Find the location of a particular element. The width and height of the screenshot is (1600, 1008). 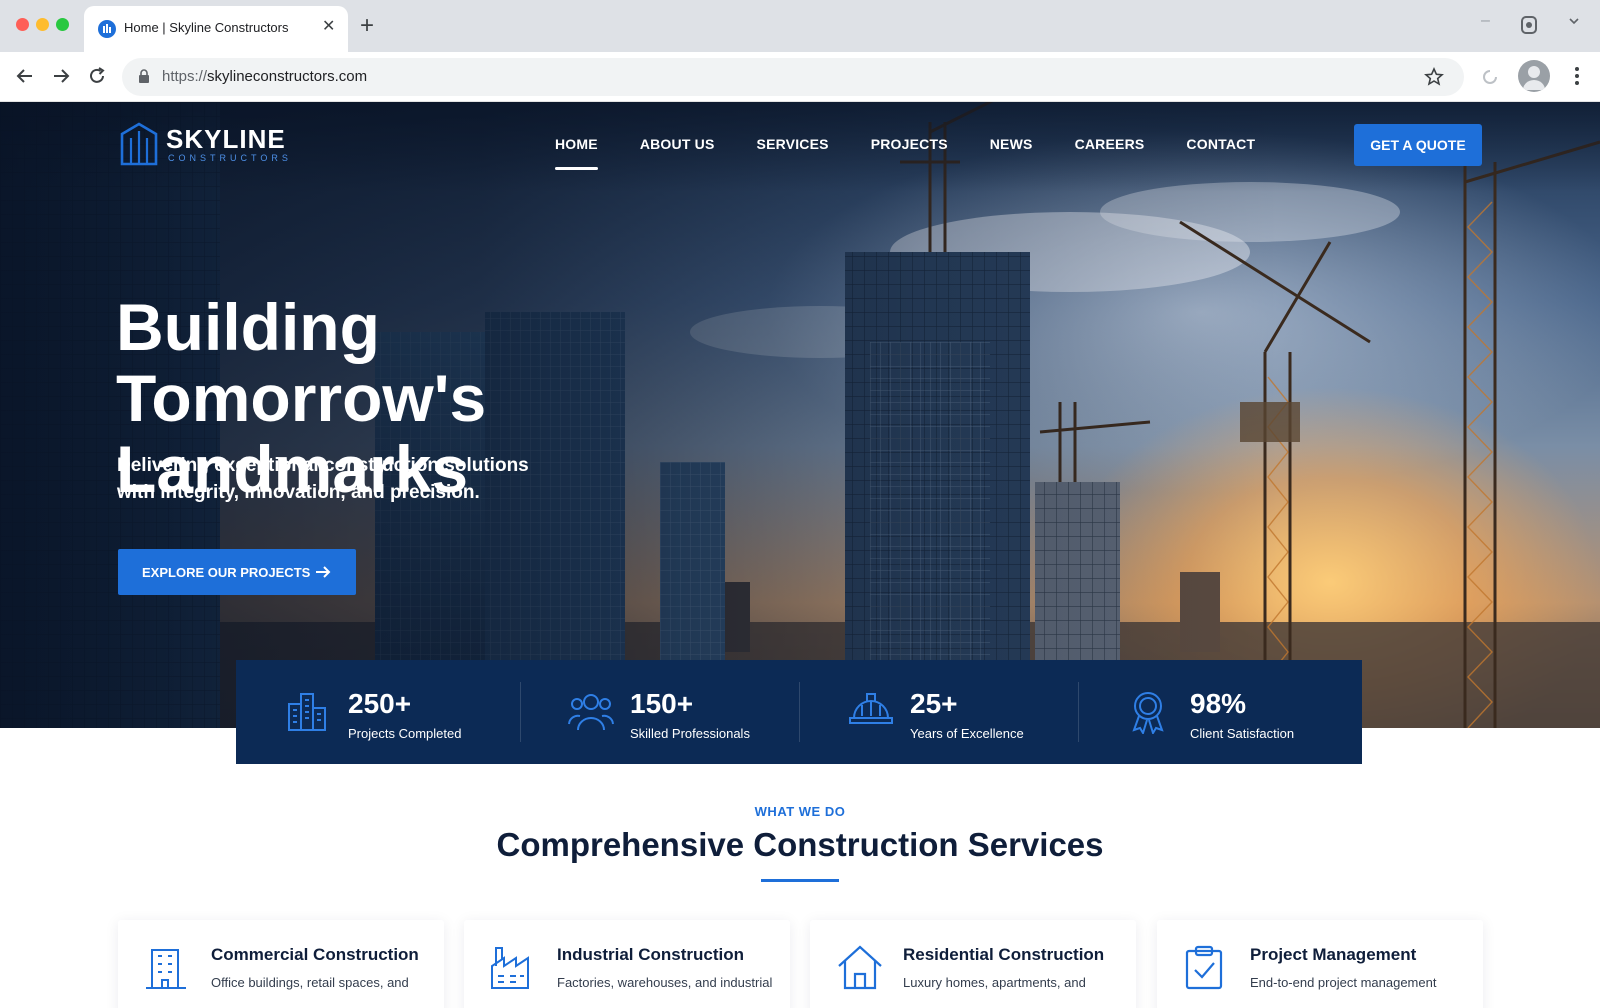

back-icon is located at coordinates (25, 78).